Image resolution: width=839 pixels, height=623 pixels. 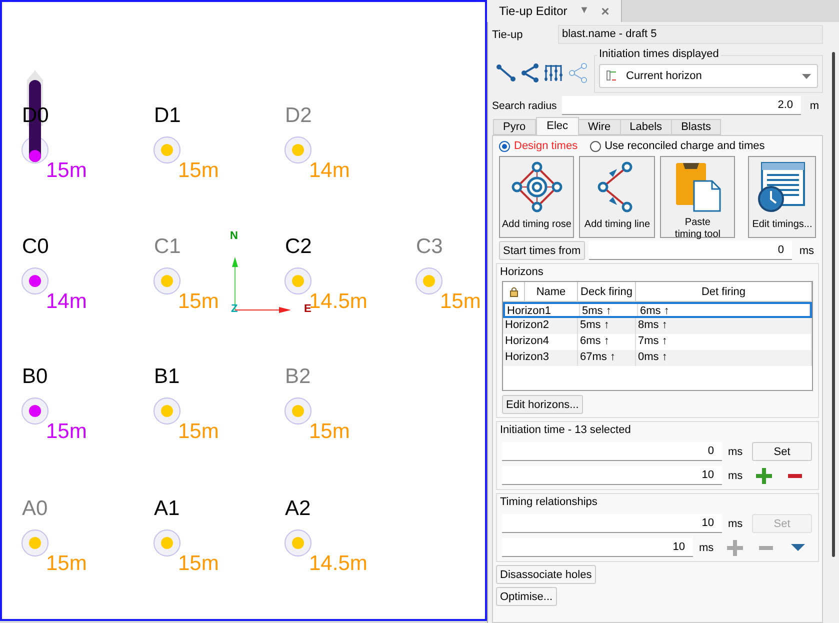 What do you see at coordinates (554, 73) in the screenshot?
I see `grid-tool-icon` at bounding box center [554, 73].